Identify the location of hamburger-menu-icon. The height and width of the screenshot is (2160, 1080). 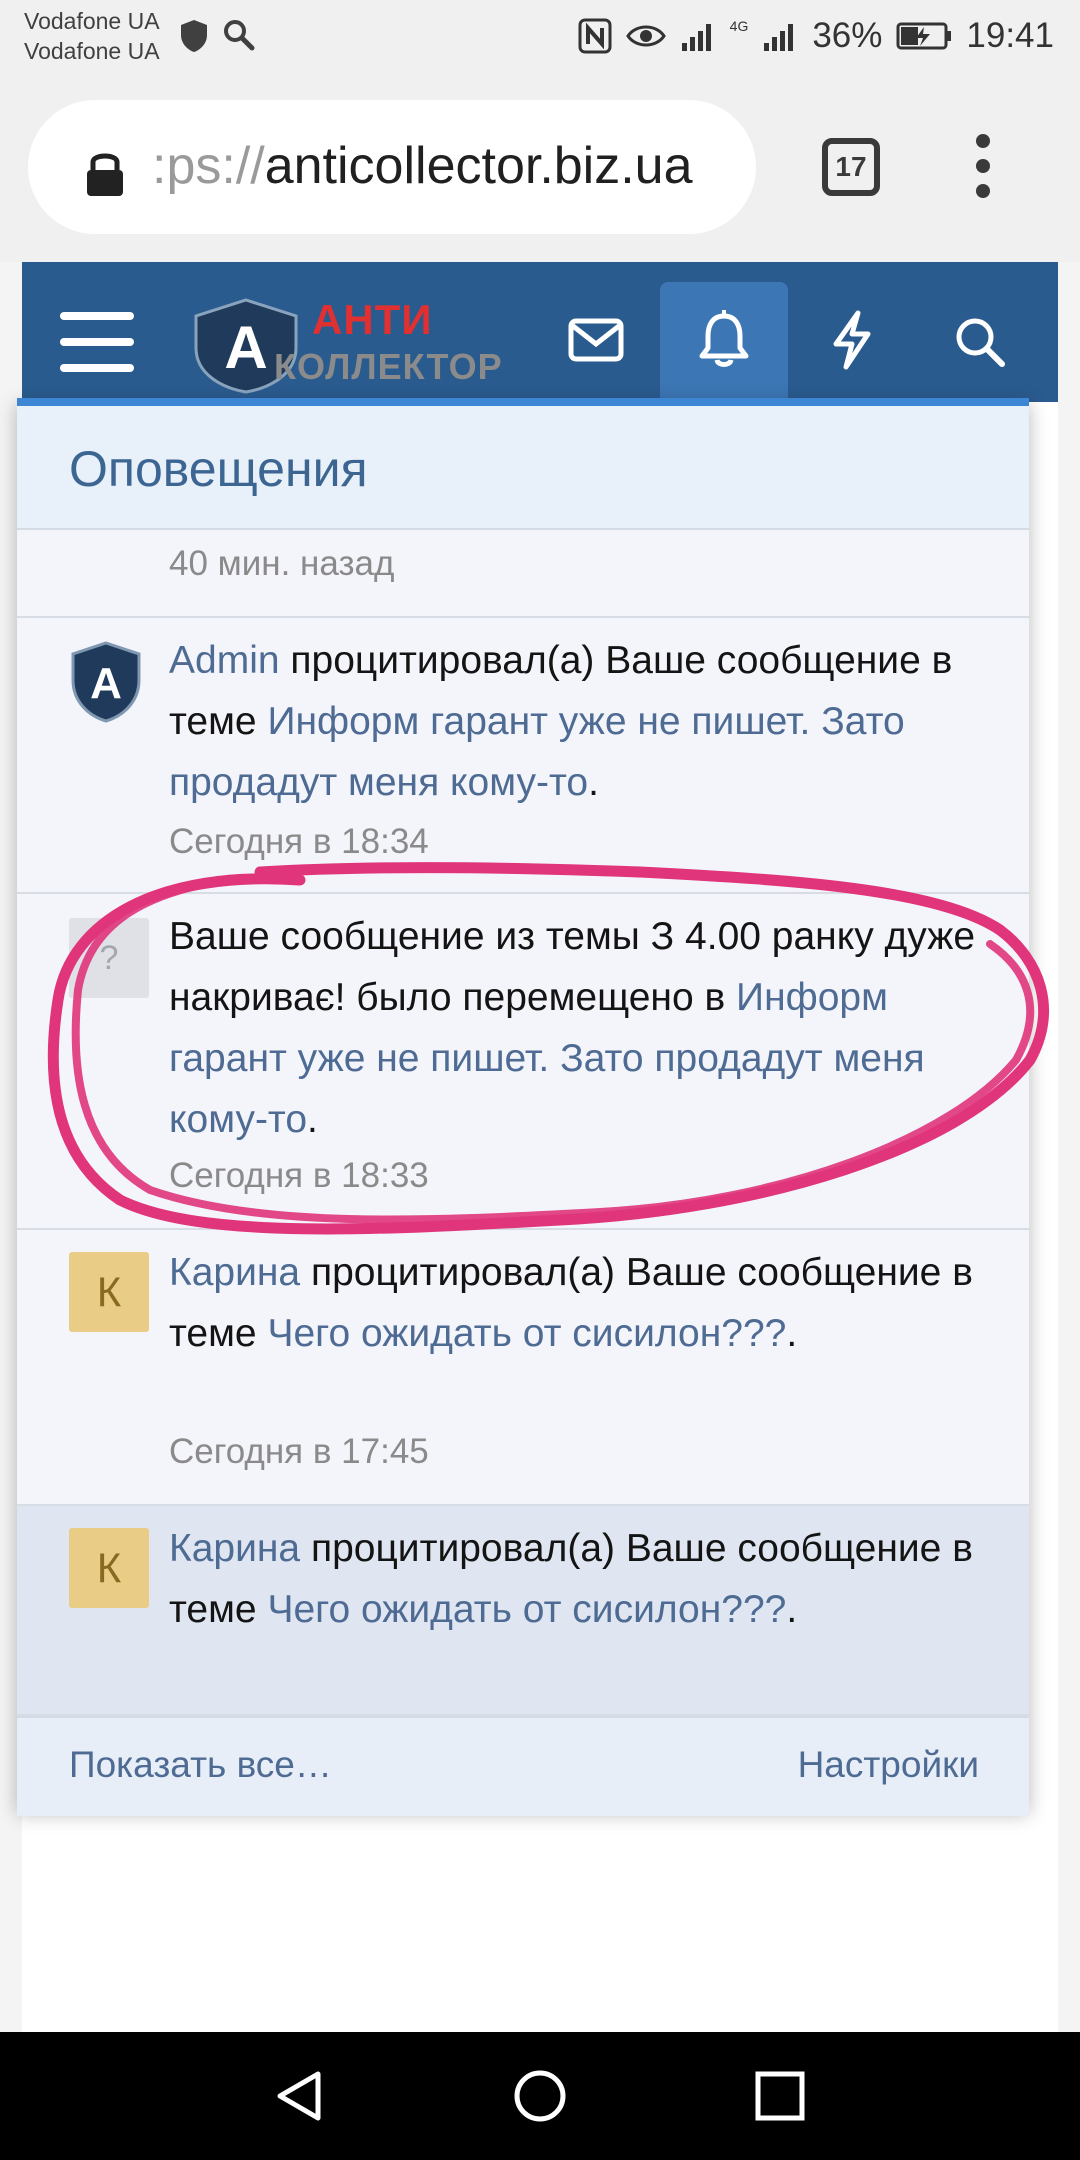
(97, 342).